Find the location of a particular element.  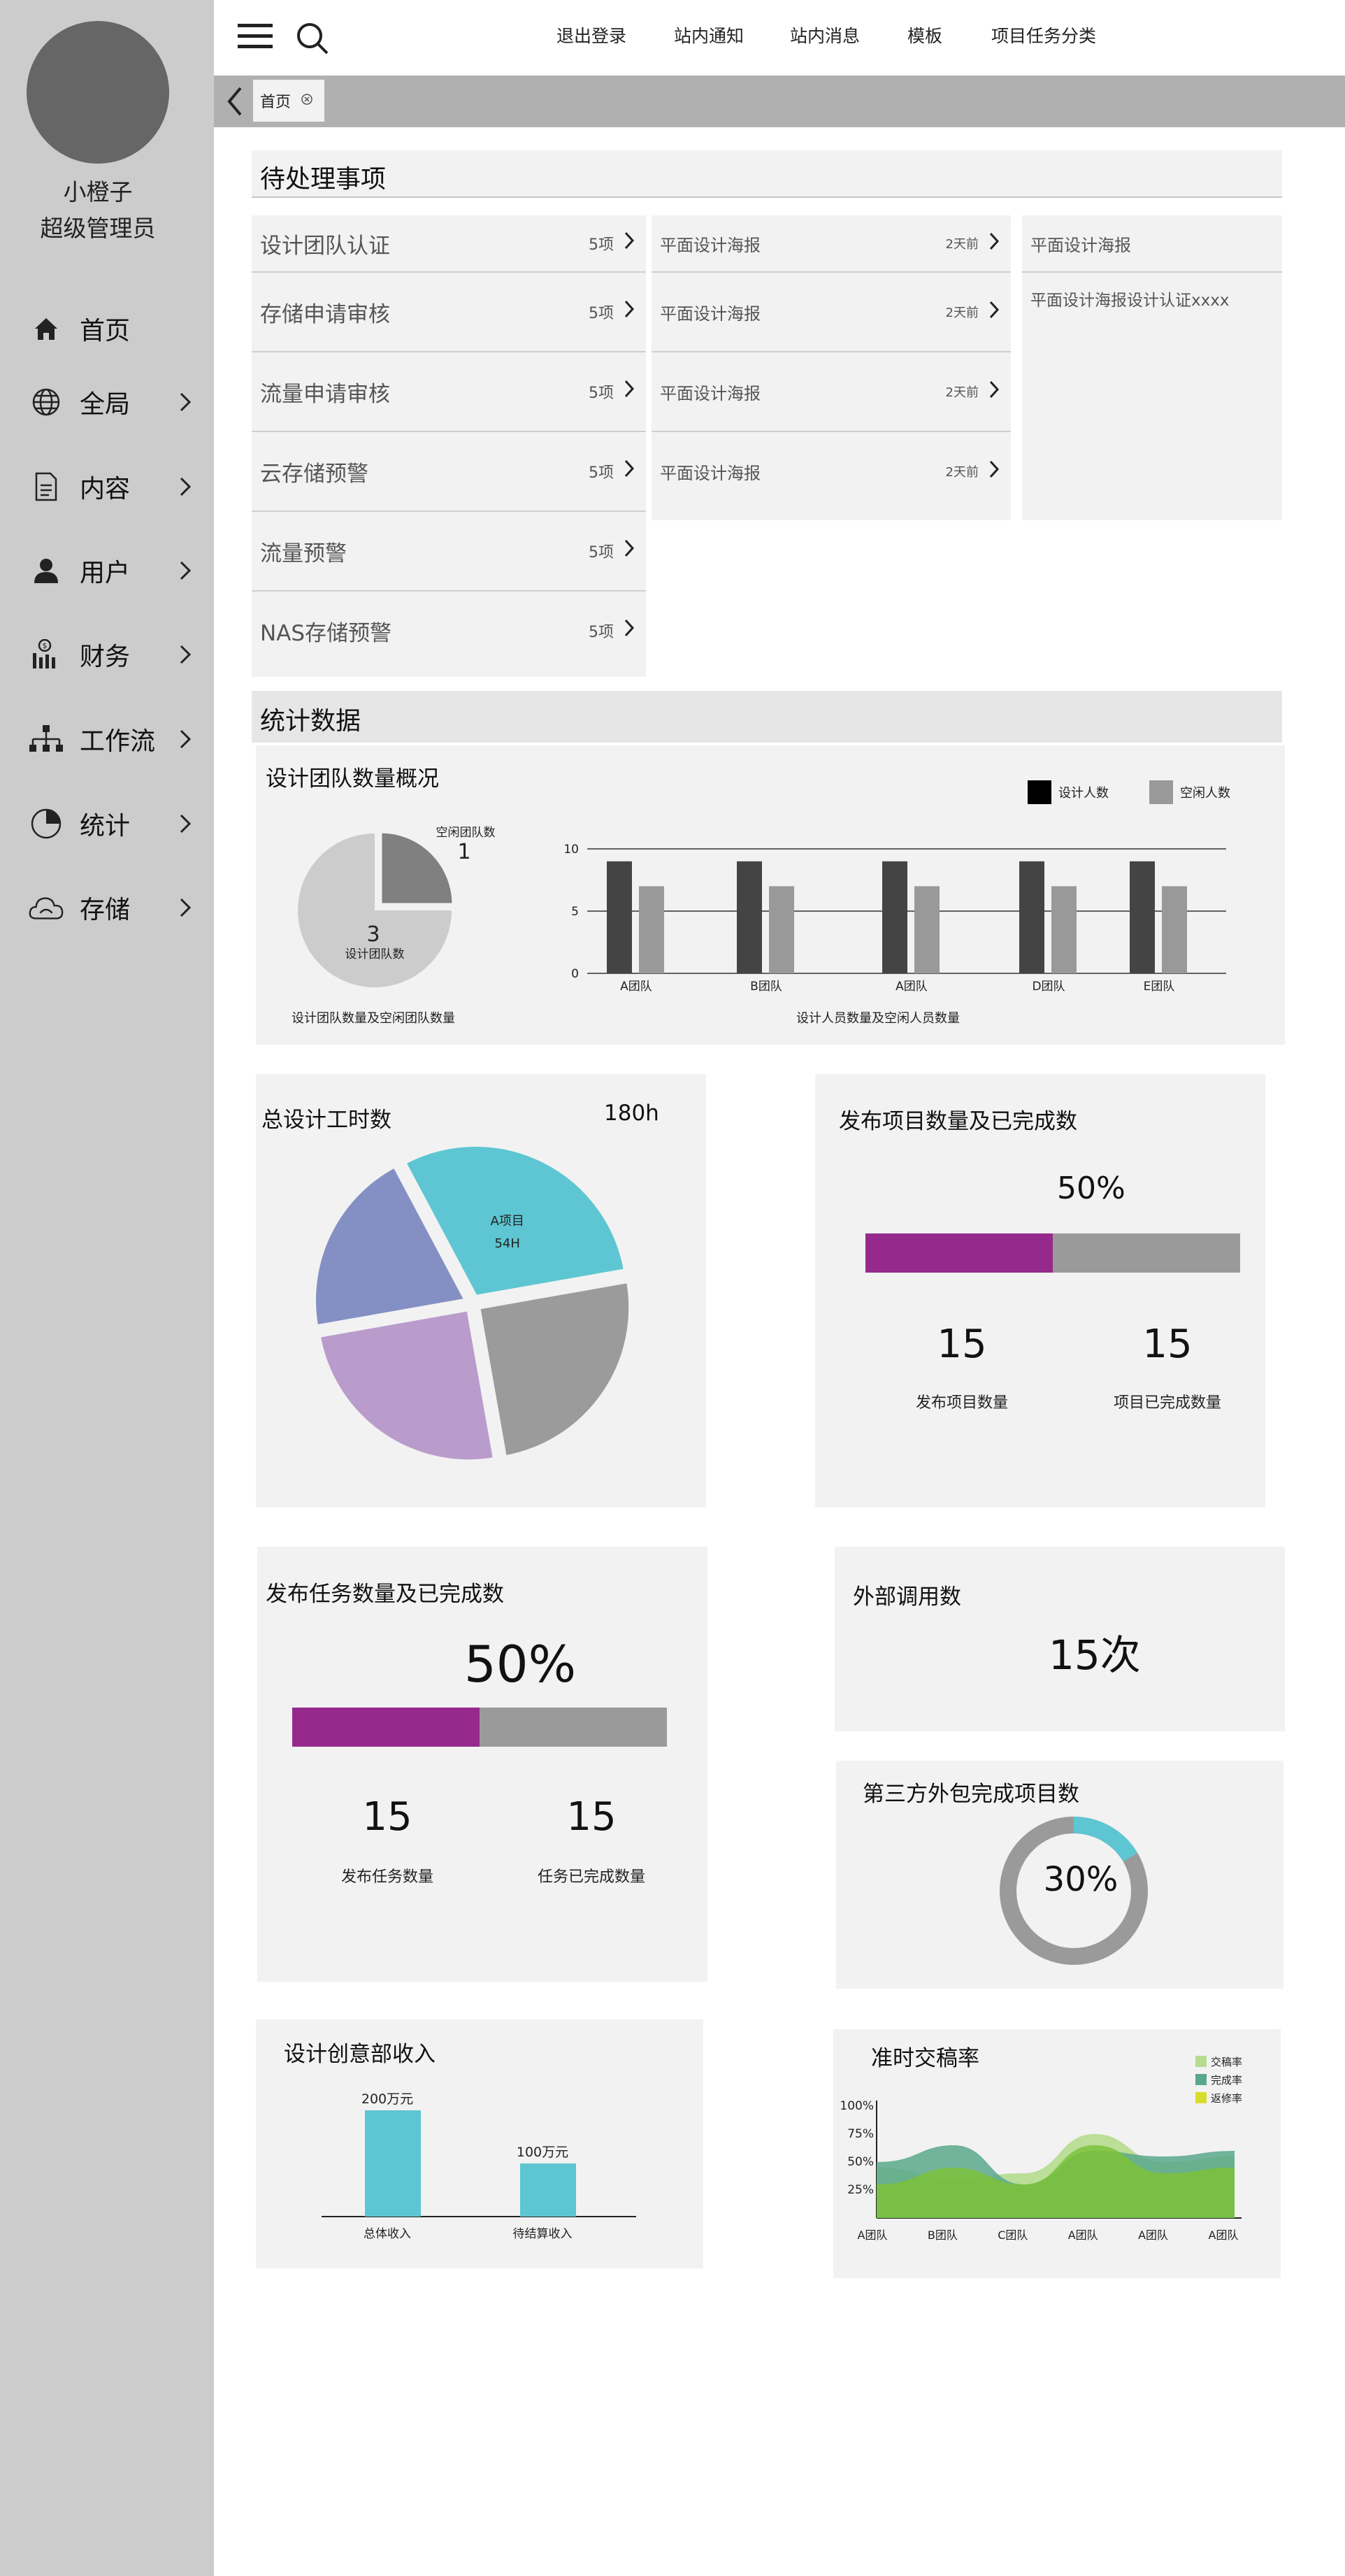

pie-value-design-teams: 3 is located at coordinates (373, 934).